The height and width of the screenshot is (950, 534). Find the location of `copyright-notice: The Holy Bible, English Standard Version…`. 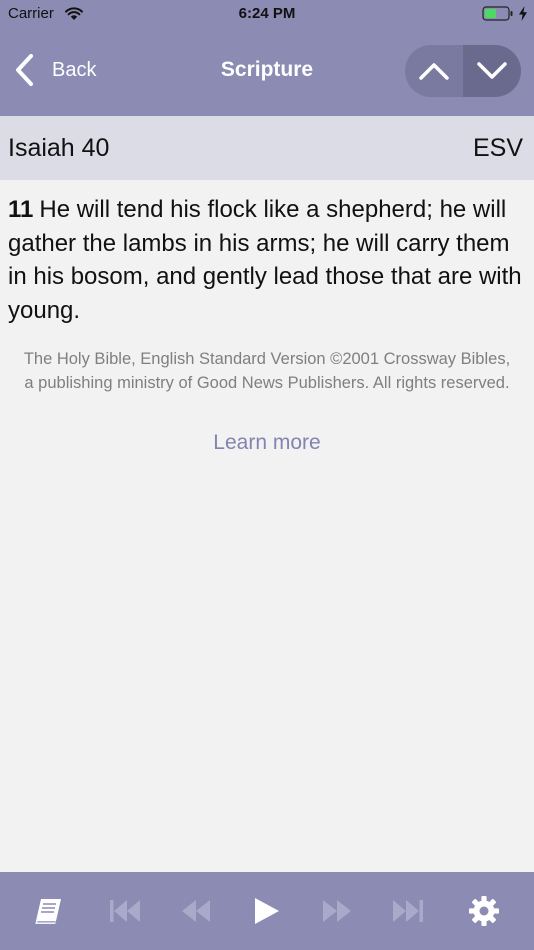

copyright-notice: The Holy Bible, English Standard Version… is located at coordinates (267, 371).